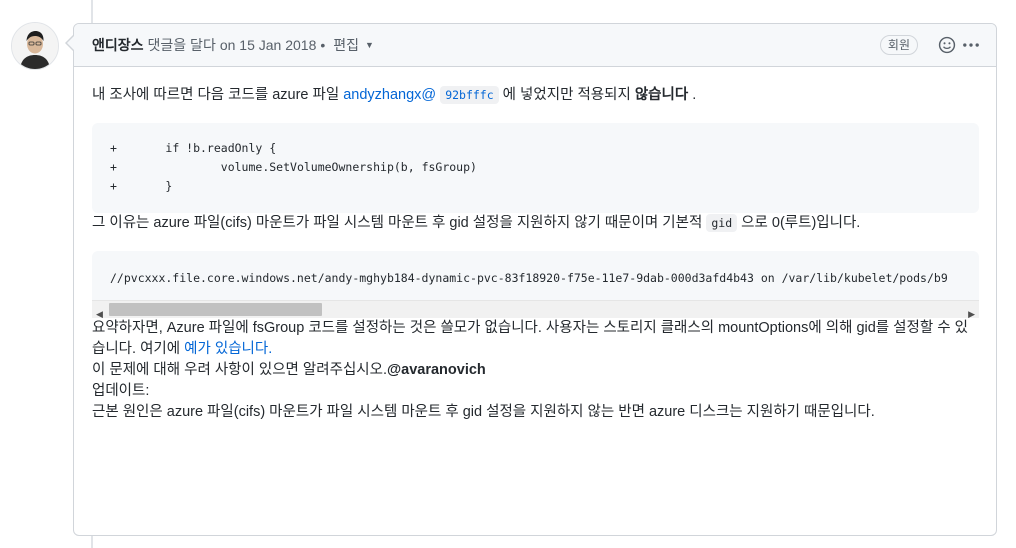 This screenshot has width=1016, height=548. What do you see at coordinates (389, 95) in the screenshot?
I see `user-mention-link: andyzhangx@` at bounding box center [389, 95].